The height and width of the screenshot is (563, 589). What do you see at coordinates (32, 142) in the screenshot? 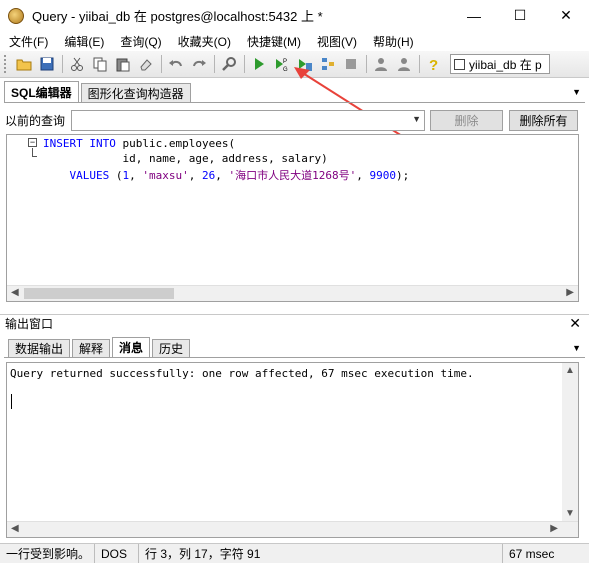
I see `fold-collapse-icon: −` at bounding box center [32, 142].